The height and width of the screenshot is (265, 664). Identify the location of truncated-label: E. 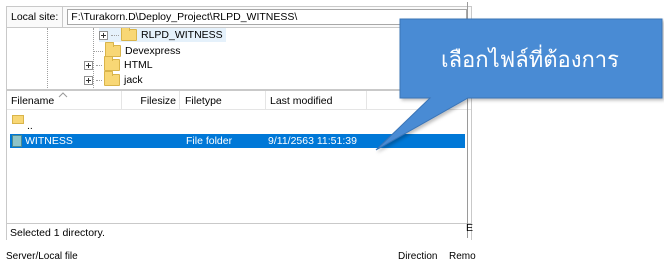
(470, 228).